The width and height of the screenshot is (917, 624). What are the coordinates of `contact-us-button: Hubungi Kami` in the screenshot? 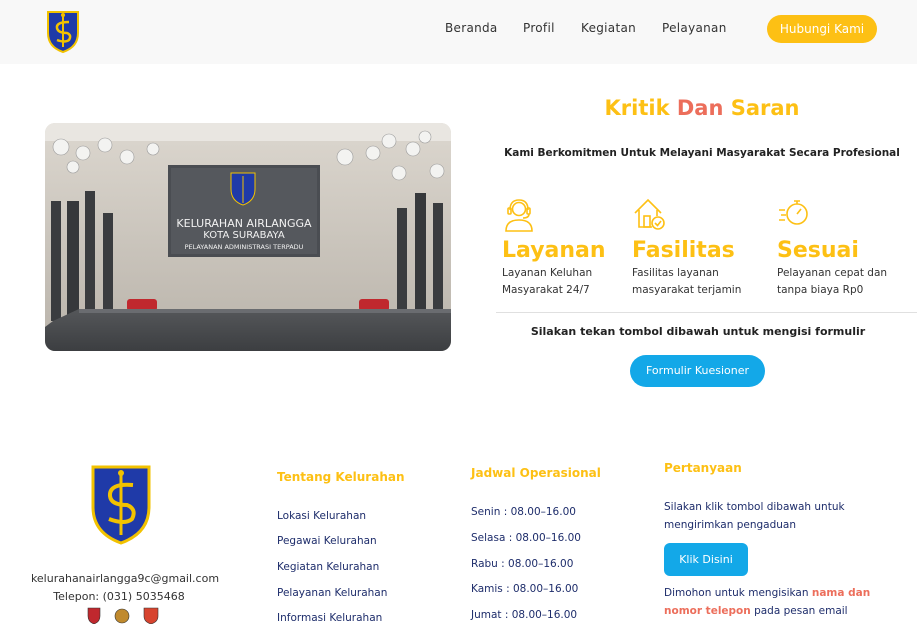 It's located at (822, 29).